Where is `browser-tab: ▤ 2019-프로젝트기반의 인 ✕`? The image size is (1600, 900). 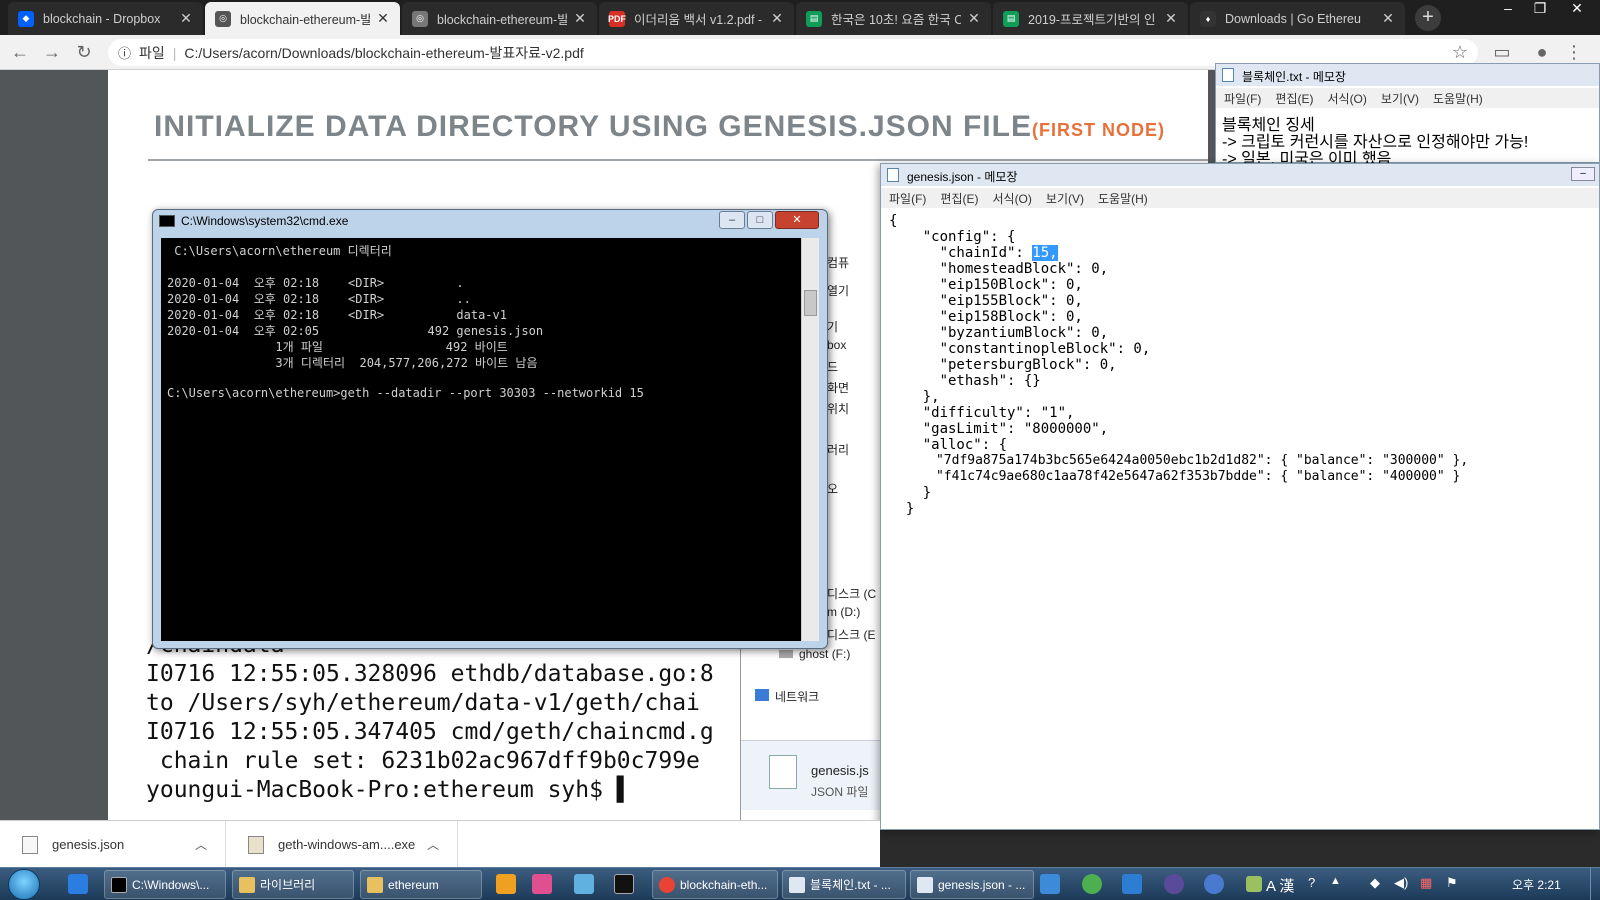
browser-tab: ▤ 2019-프로젝트기반의 인 ✕ is located at coordinates (1090, 18).